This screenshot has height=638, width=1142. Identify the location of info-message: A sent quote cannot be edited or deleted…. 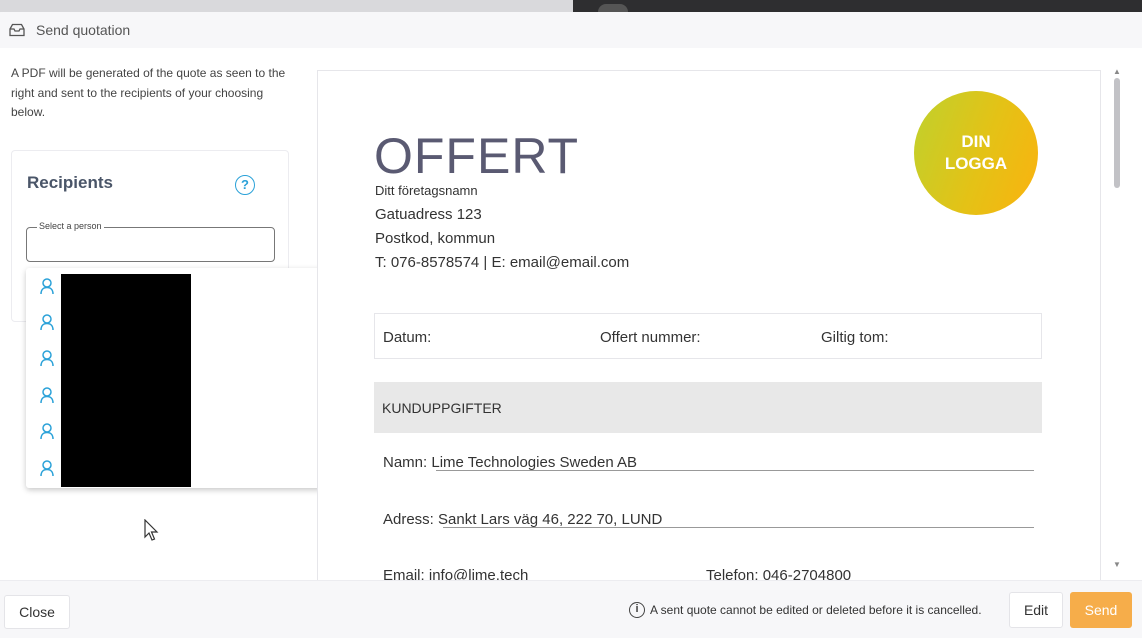
(816, 610).